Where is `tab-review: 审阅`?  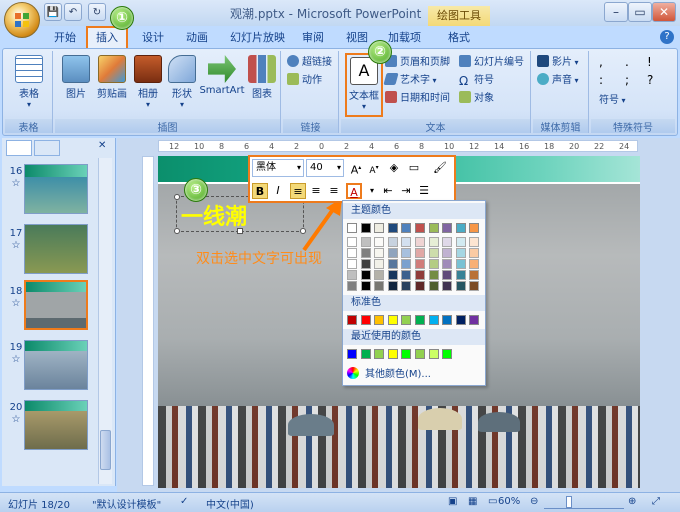
tab-review: 审阅 is located at coordinates (313, 38).